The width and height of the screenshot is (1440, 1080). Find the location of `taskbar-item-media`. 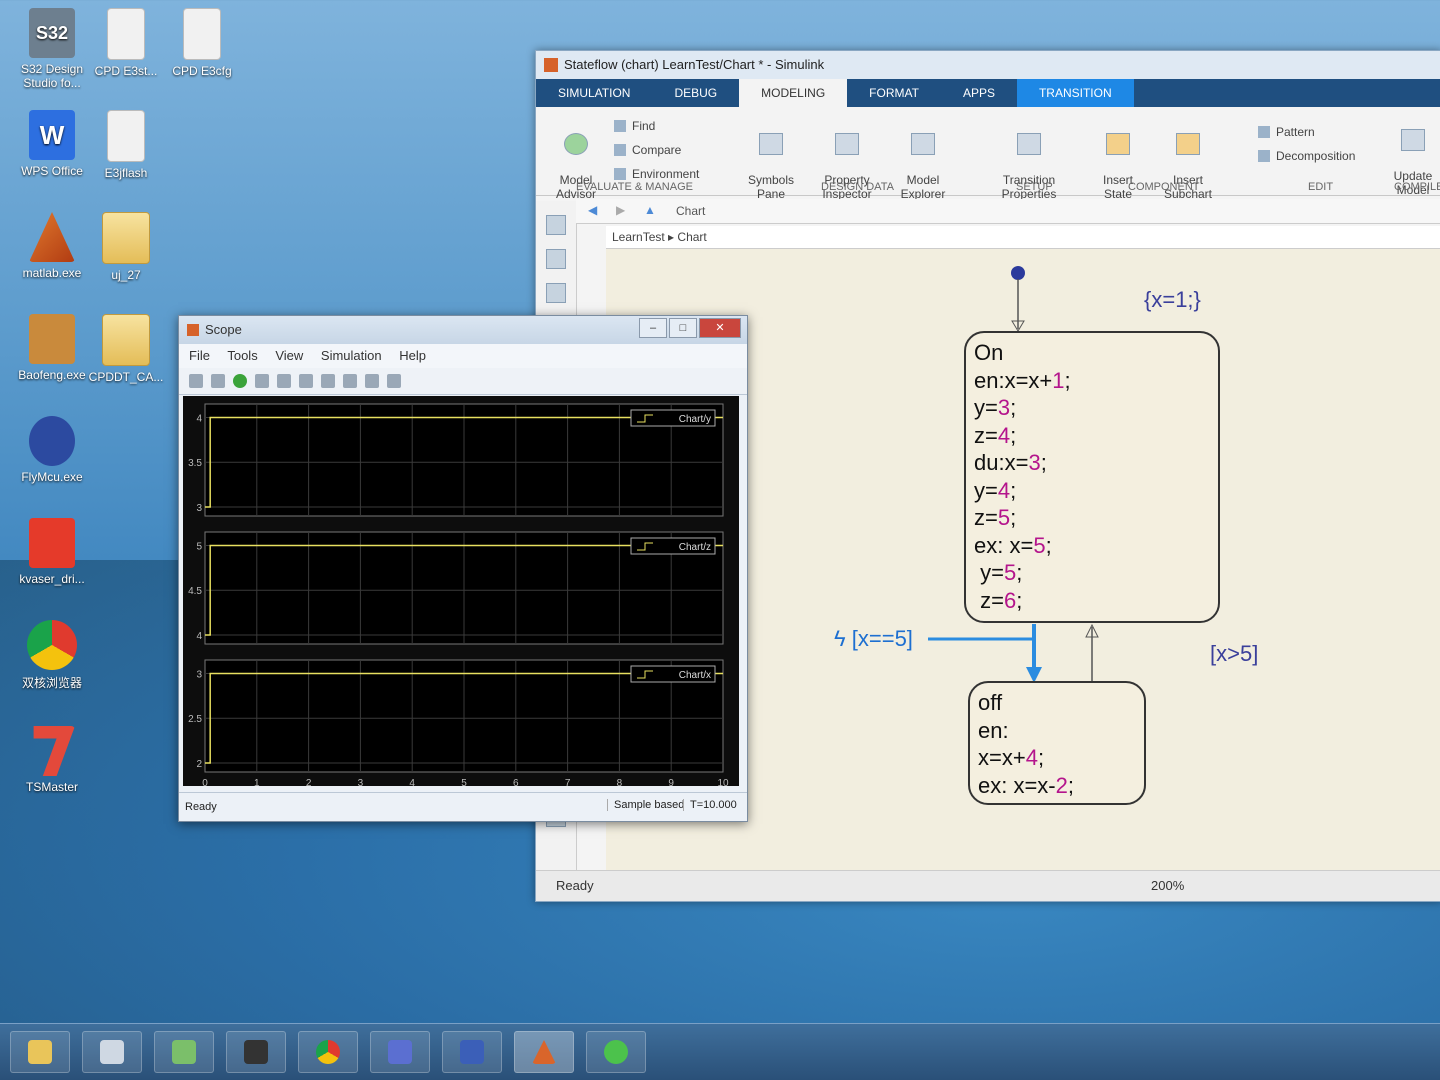

taskbar-item-media is located at coordinates (256, 1052).